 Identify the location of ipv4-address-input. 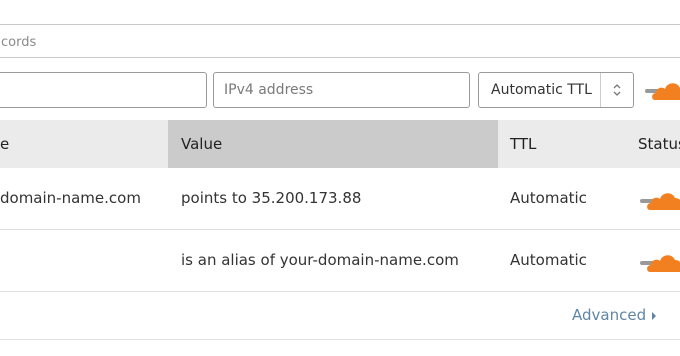
(341, 90).